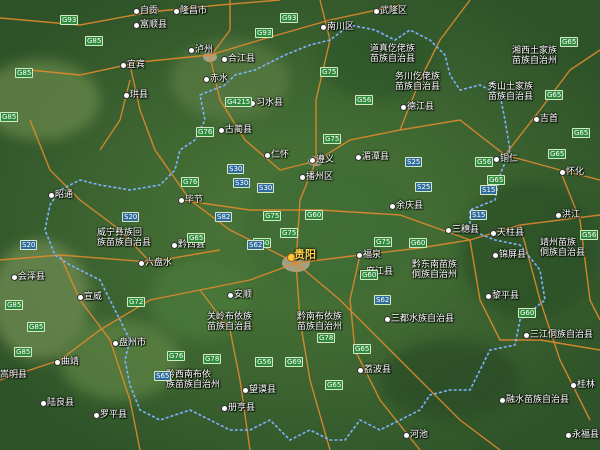  What do you see at coordinates (70, 362) in the screenshot?
I see `place-label-qujing: 曲靖` at bounding box center [70, 362].